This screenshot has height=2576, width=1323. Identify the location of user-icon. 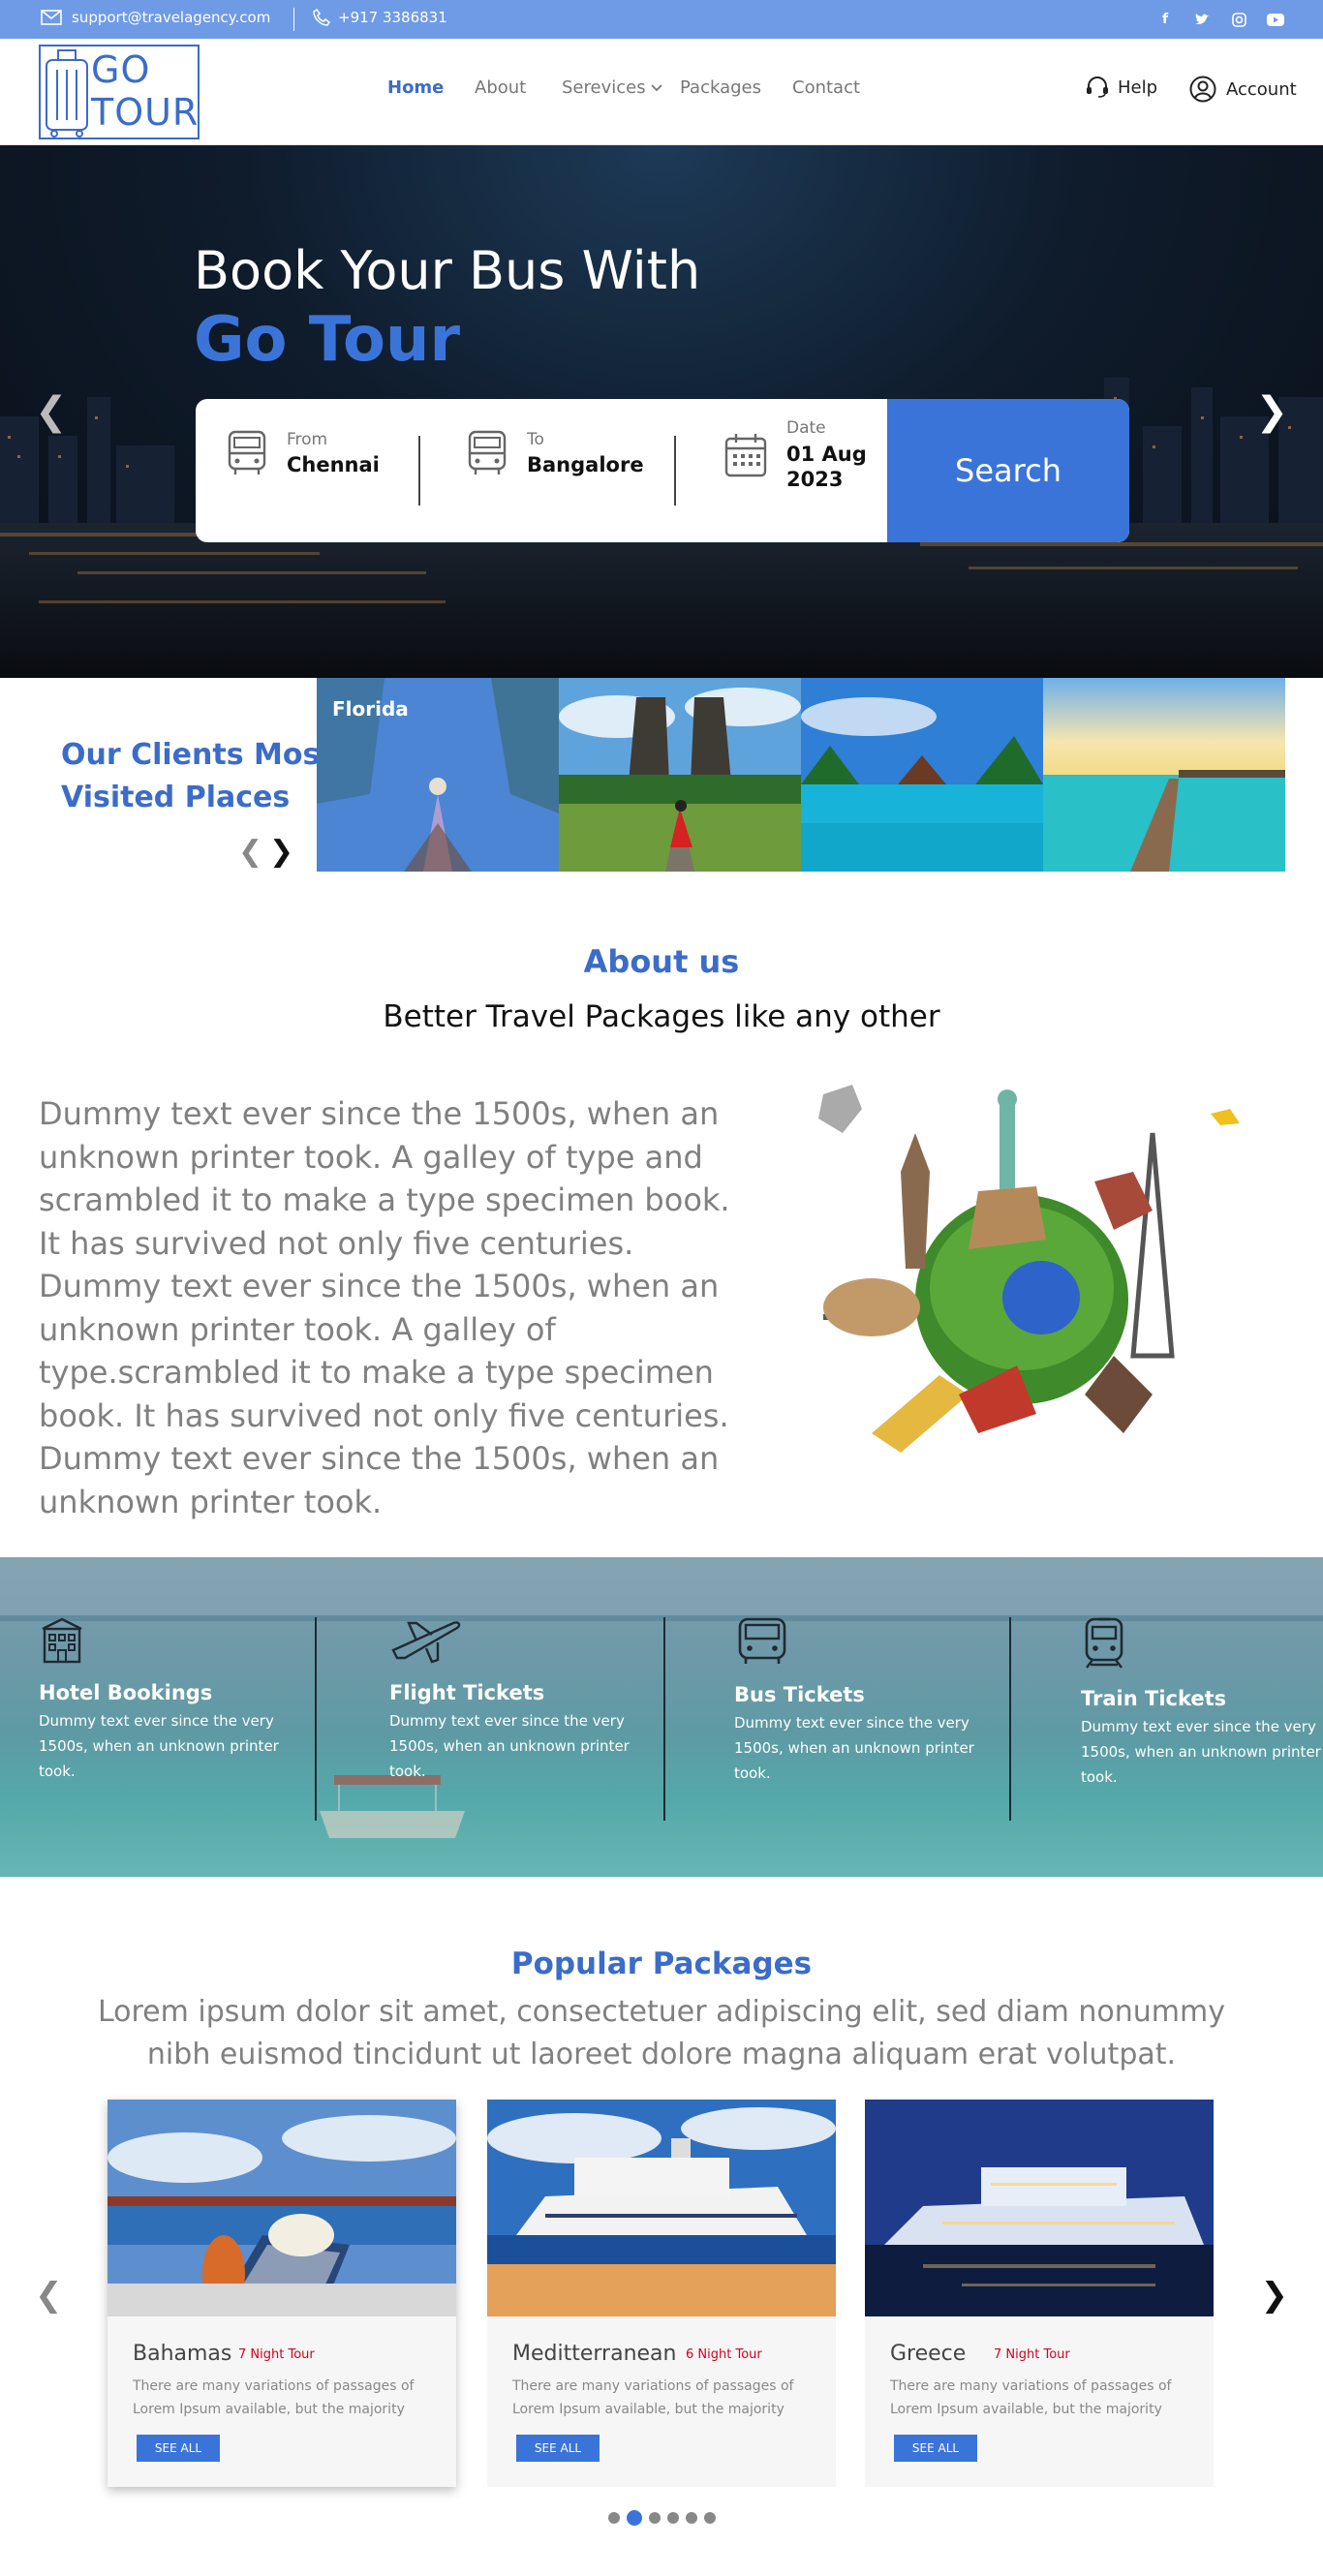
(1202, 89).